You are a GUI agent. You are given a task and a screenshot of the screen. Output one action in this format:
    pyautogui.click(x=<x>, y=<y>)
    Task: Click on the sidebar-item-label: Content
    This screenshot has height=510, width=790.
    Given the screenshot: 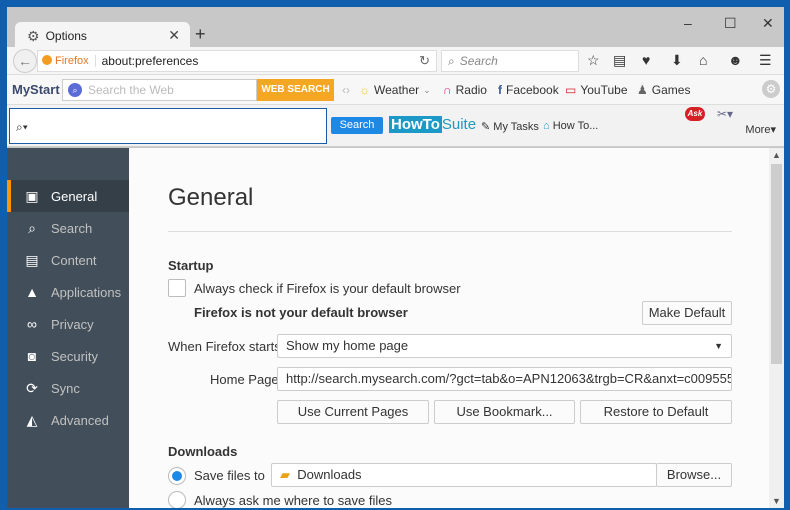 What is the action you would take?
    pyautogui.click(x=74, y=260)
    